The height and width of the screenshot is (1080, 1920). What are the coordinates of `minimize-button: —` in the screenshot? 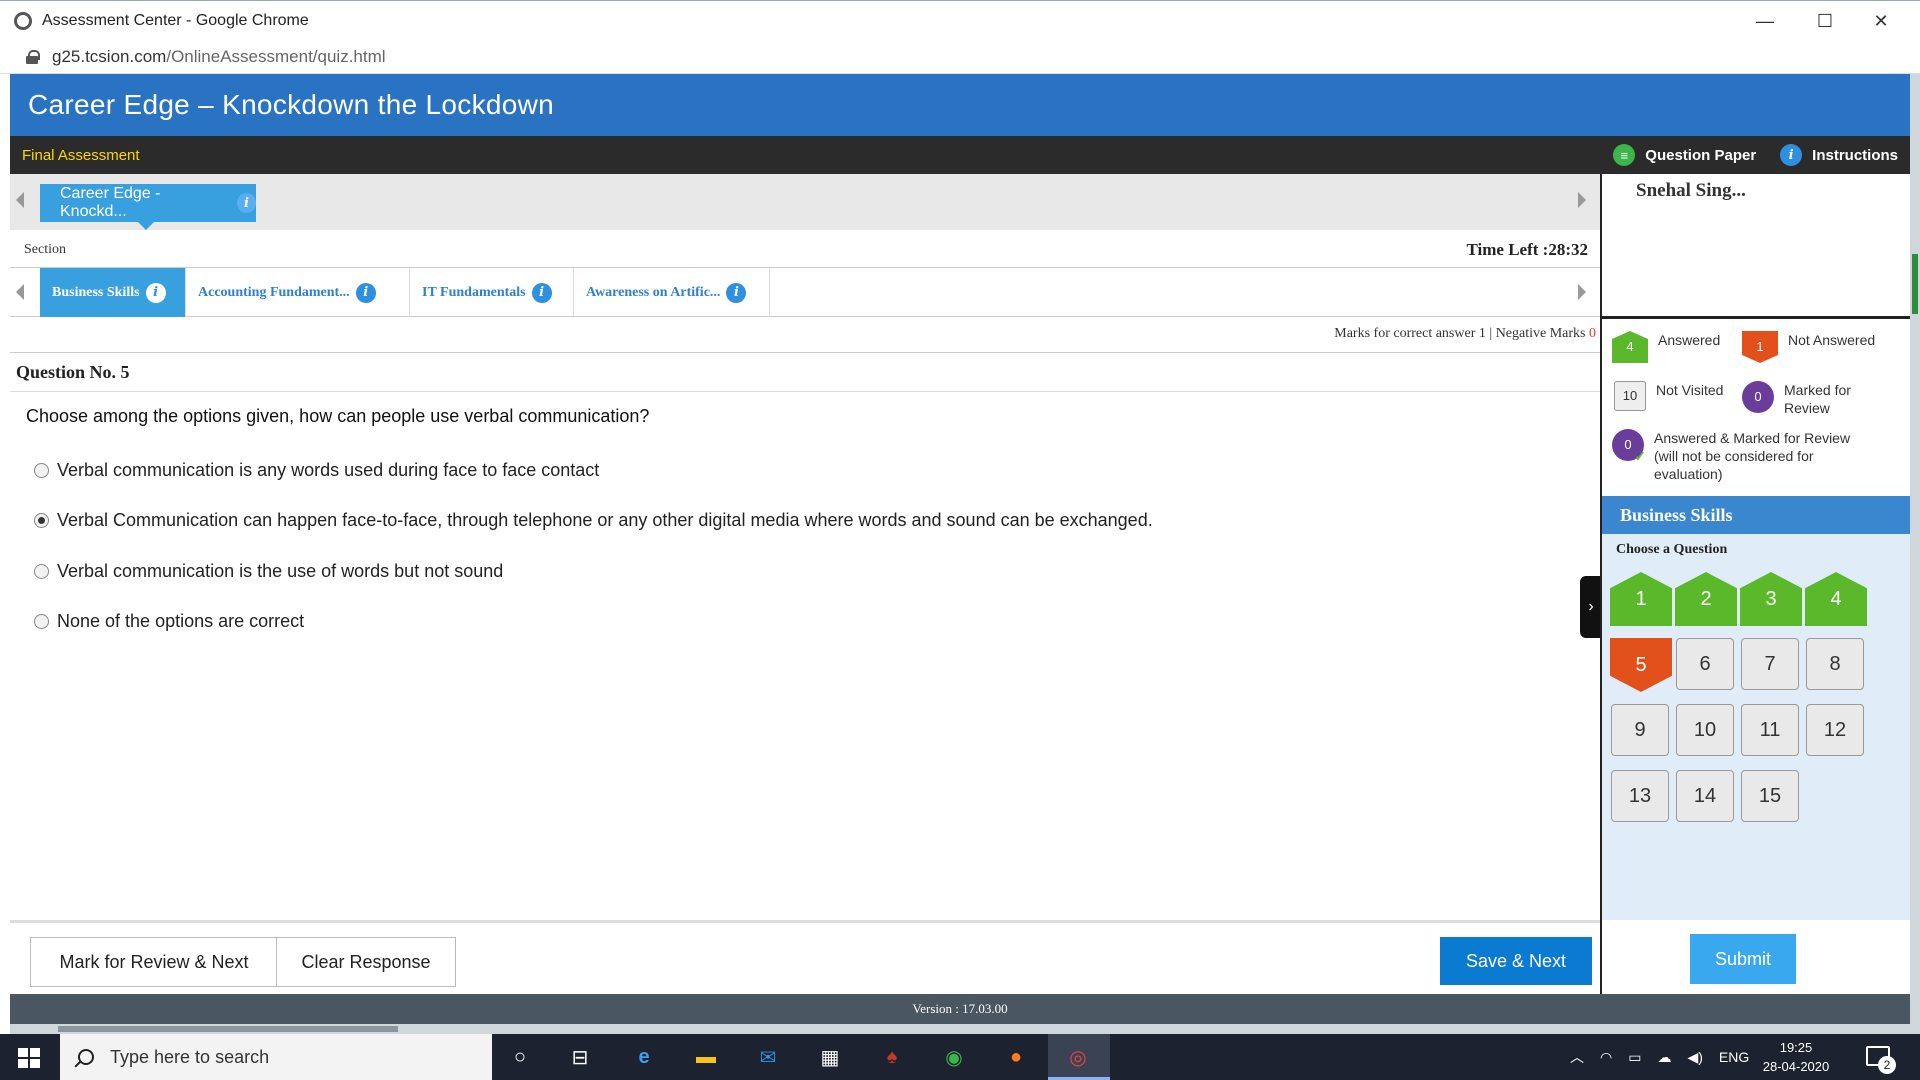 It's located at (1765, 21).